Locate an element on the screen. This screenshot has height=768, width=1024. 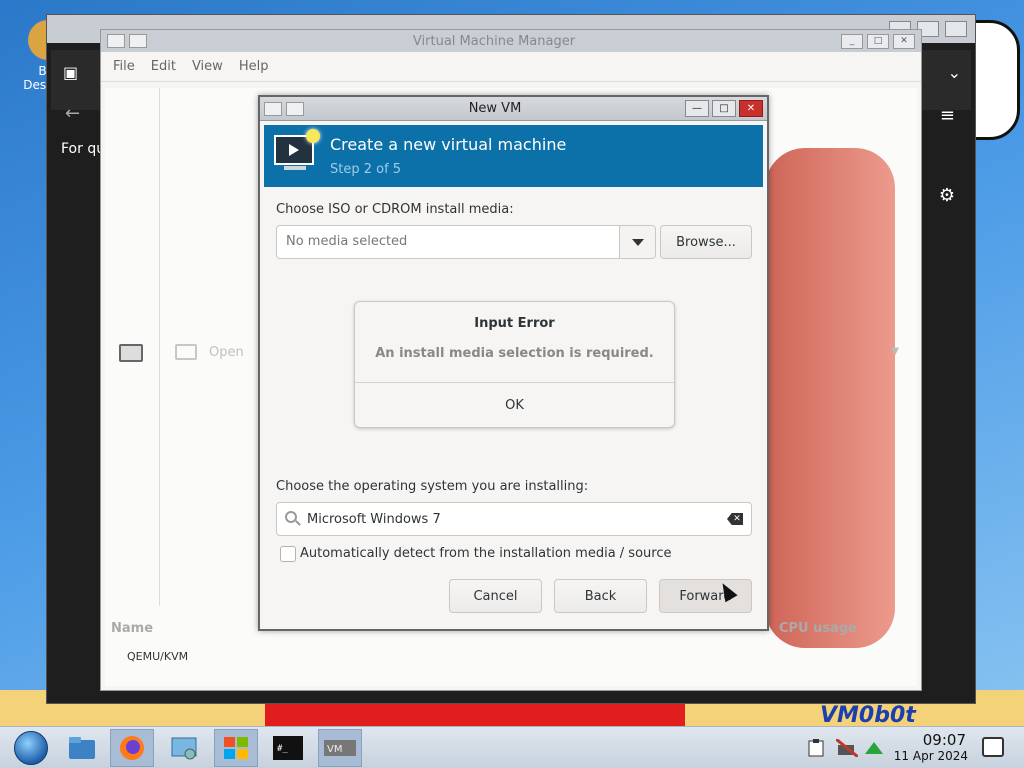
os-search-value: Microsoft Windows 7 is located at coordinates (374, 519).